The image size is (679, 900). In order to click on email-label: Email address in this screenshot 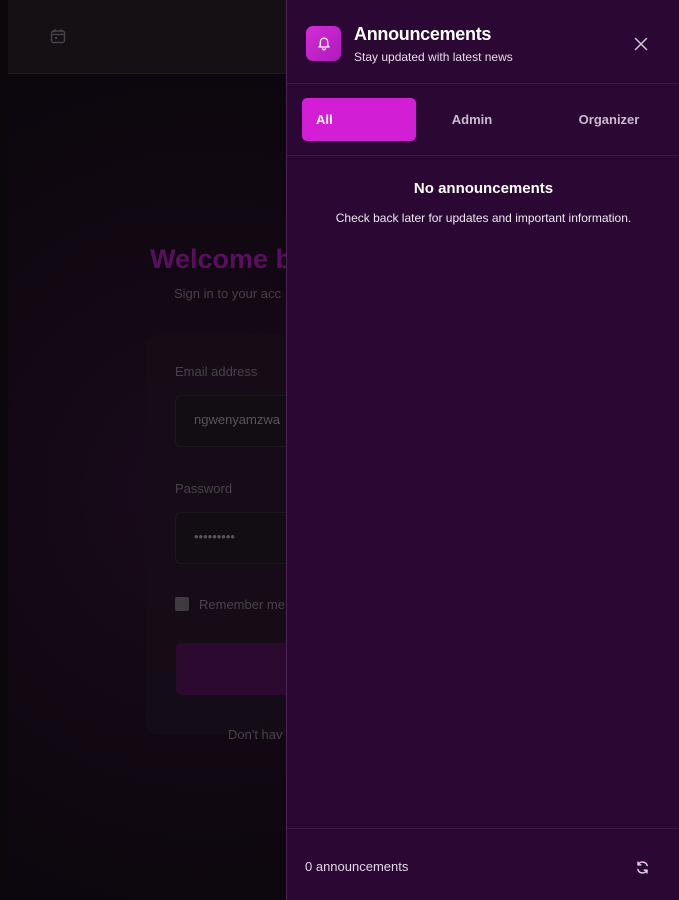, I will do `click(216, 371)`.